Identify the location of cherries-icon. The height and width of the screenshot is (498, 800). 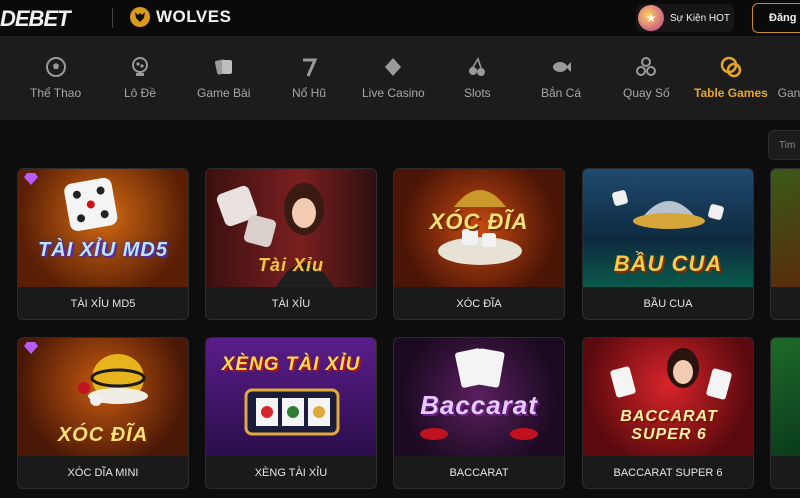
(477, 67).